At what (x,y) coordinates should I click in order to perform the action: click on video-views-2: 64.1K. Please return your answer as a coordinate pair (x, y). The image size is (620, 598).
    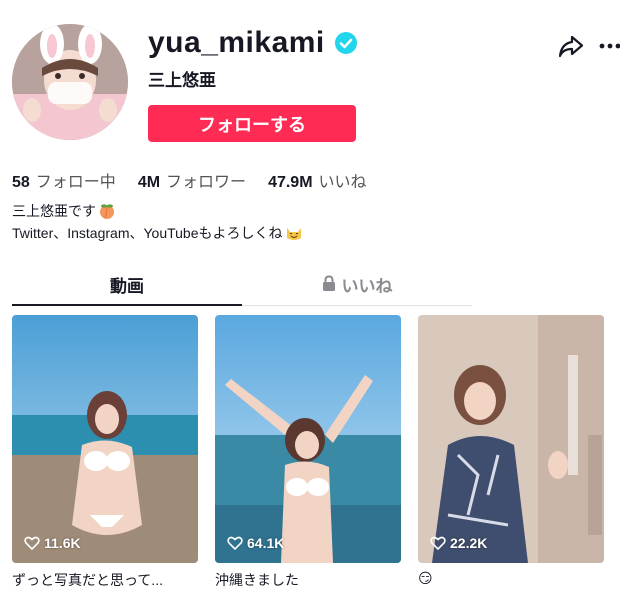
    Looking at the image, I should click on (255, 543).